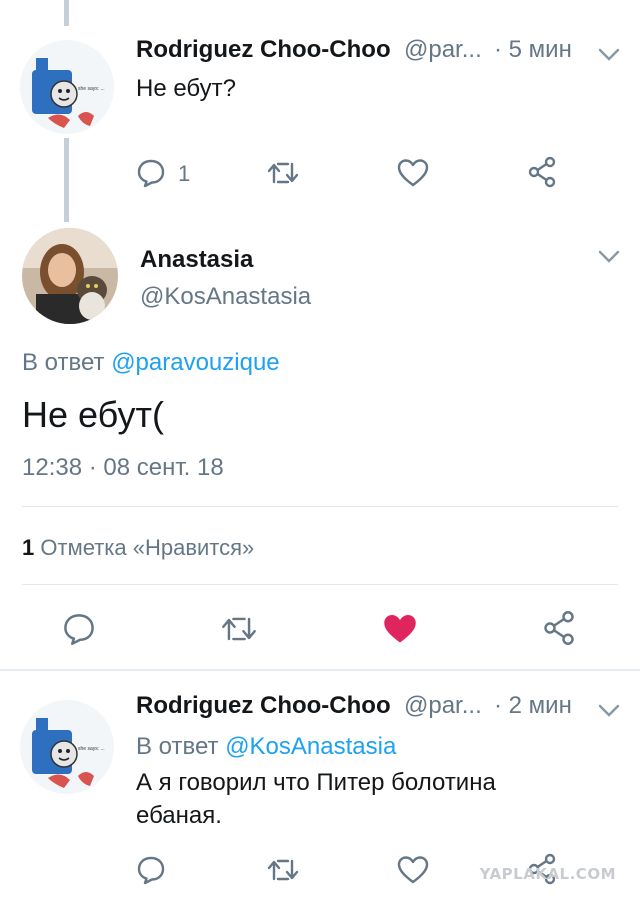 This screenshot has height=905, width=640. I want to click on thread-line-middle, so click(66, 180).